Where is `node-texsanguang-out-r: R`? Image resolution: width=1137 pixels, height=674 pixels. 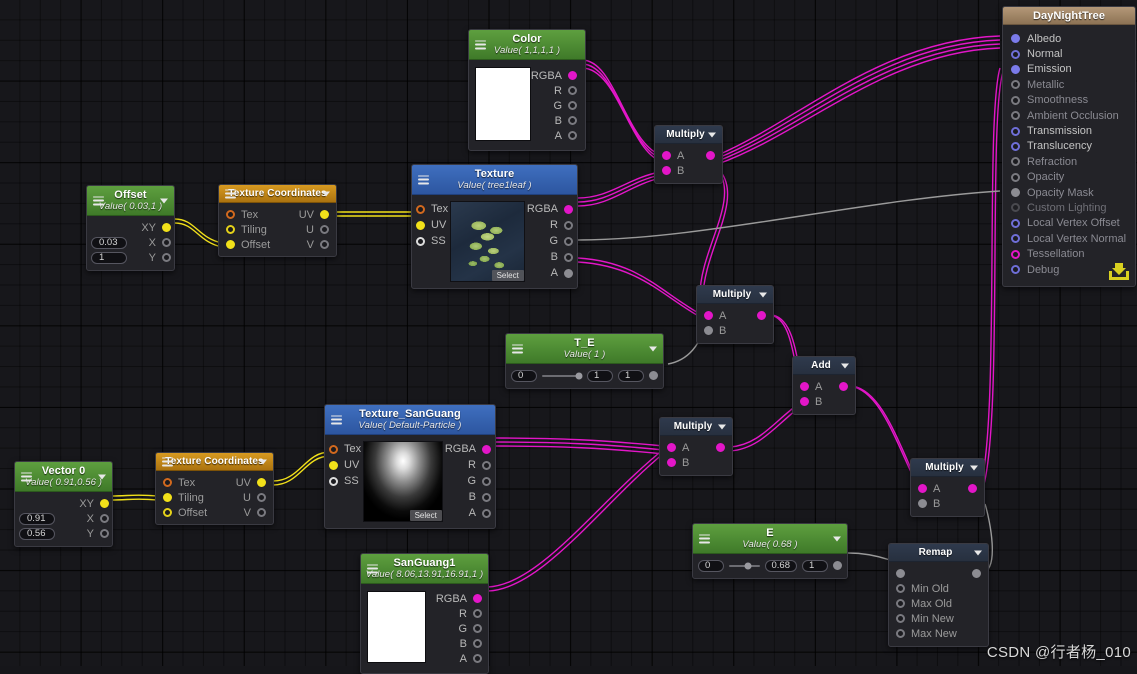
node-texsanguang-out-r: R is located at coordinates (468, 465).